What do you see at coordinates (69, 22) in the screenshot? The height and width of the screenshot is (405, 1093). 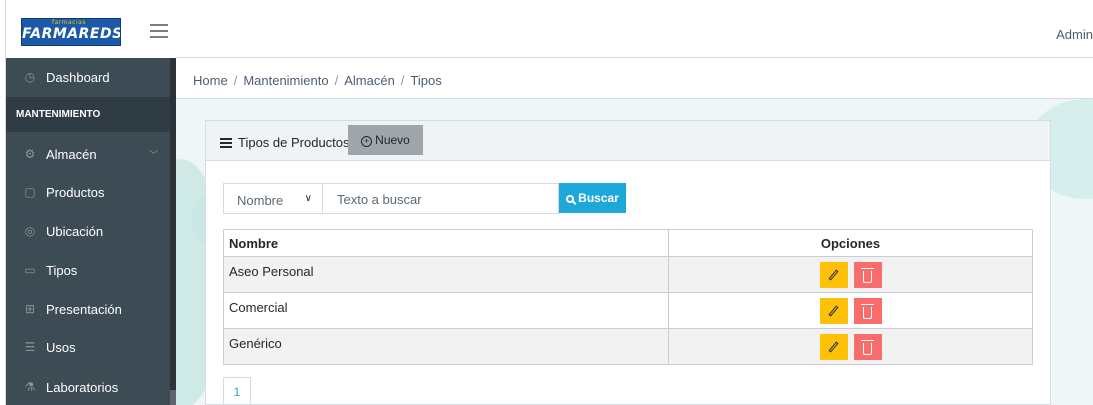 I see `logo-subtext: farmacias` at bounding box center [69, 22].